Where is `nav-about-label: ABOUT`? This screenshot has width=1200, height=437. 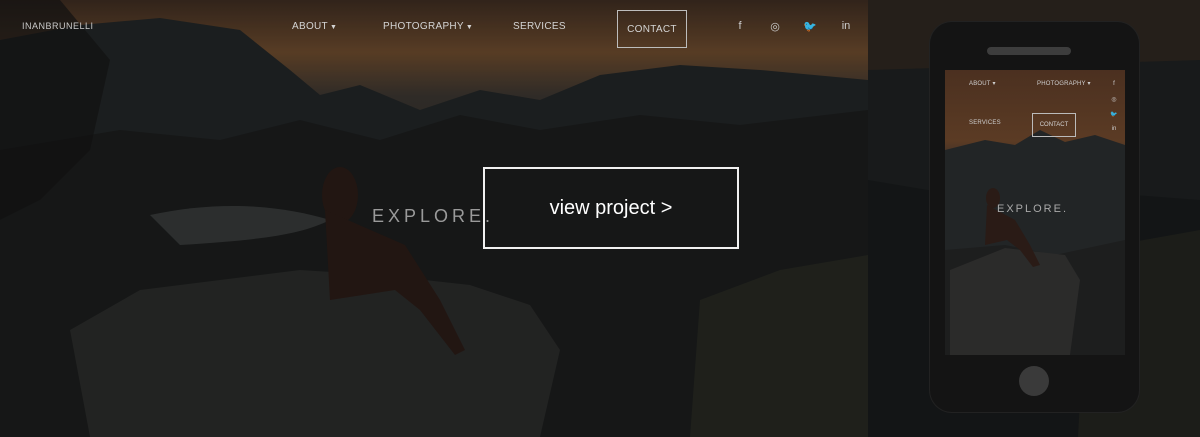 nav-about-label: ABOUT is located at coordinates (310, 26).